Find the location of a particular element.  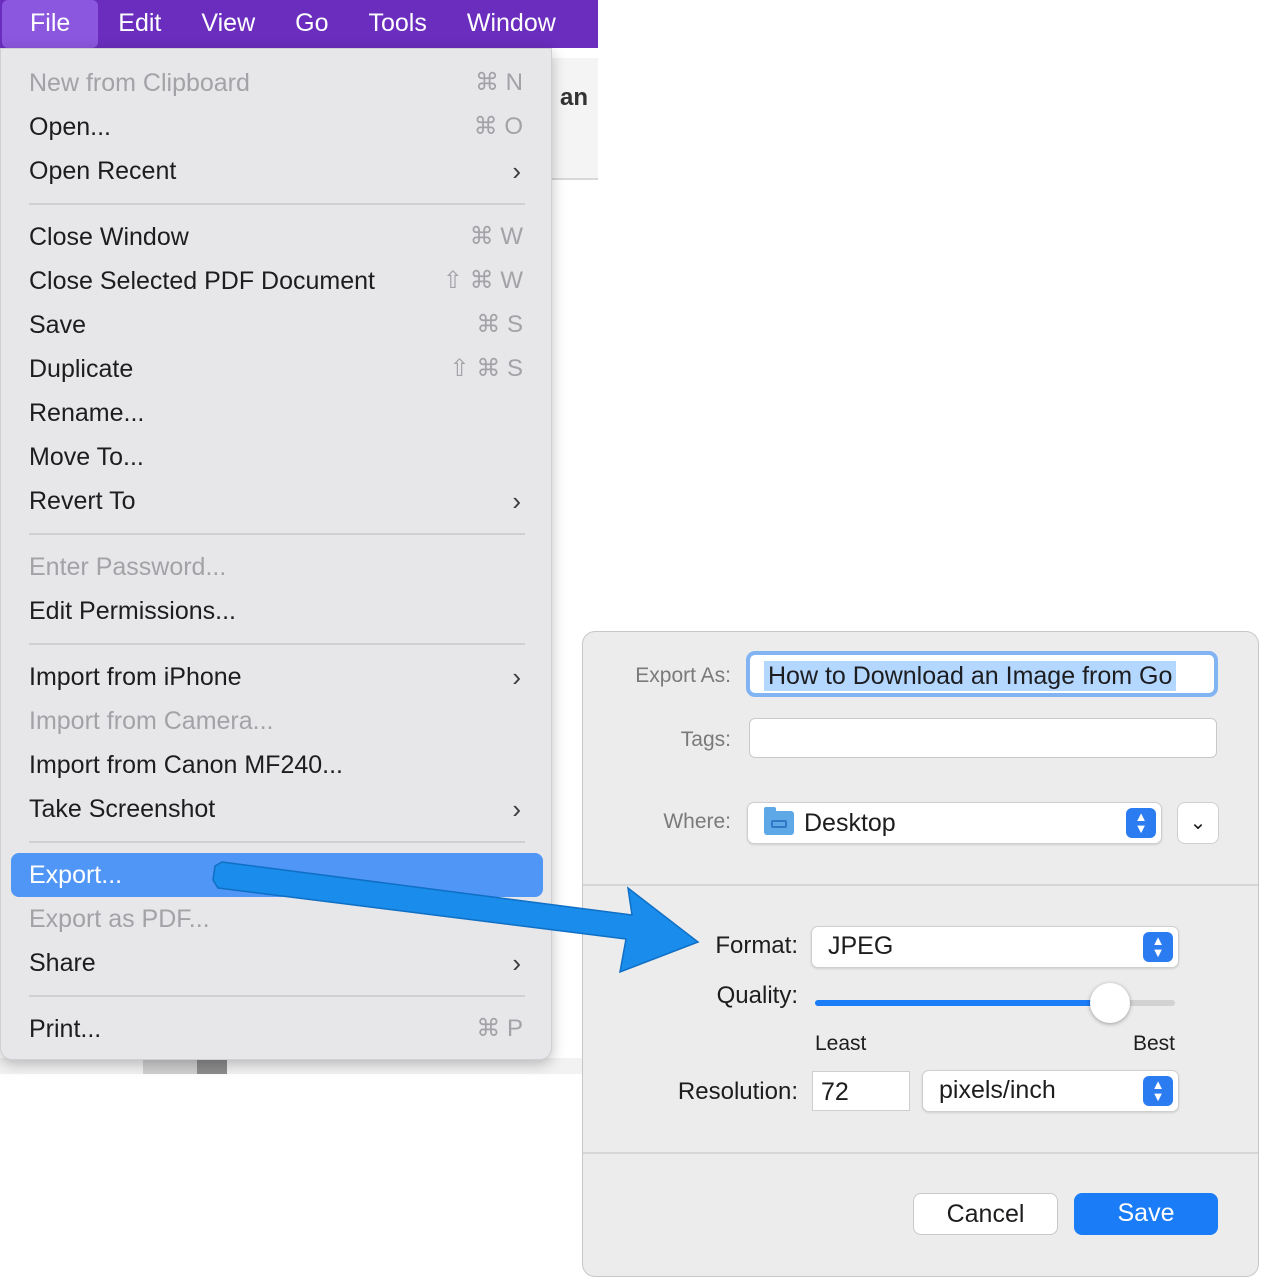

menu-item-label: Revert To is located at coordinates (82, 501).